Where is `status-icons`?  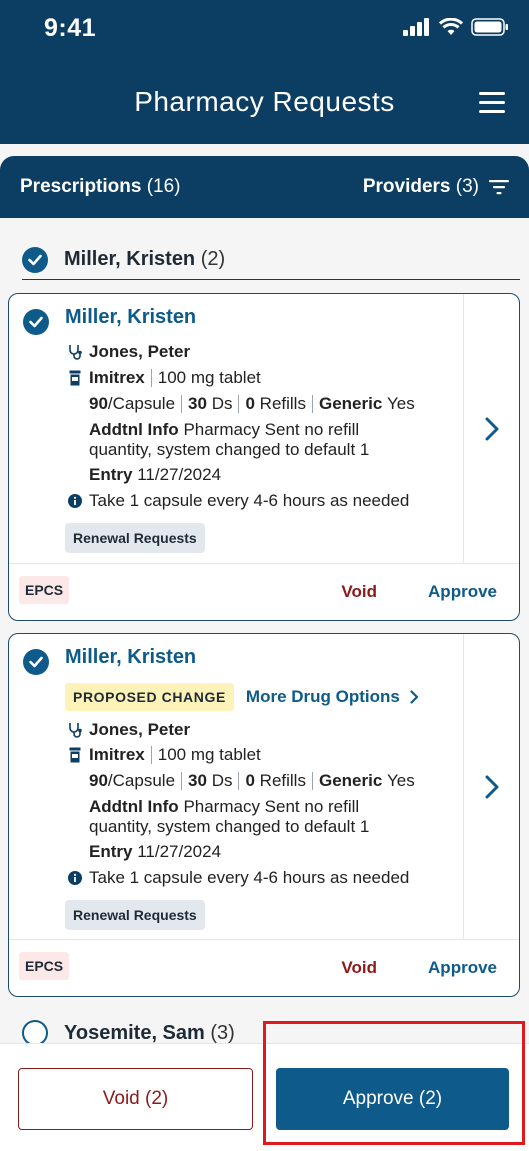 status-icons is located at coordinates (456, 27).